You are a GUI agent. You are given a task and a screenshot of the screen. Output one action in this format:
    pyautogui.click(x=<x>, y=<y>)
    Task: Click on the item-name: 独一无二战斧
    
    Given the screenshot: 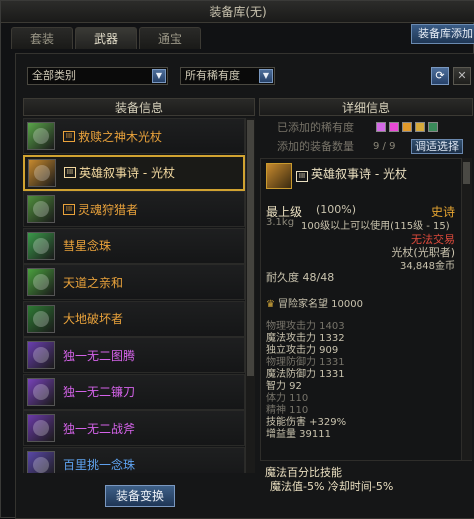 What is the action you would take?
    pyautogui.click(x=99, y=428)
    